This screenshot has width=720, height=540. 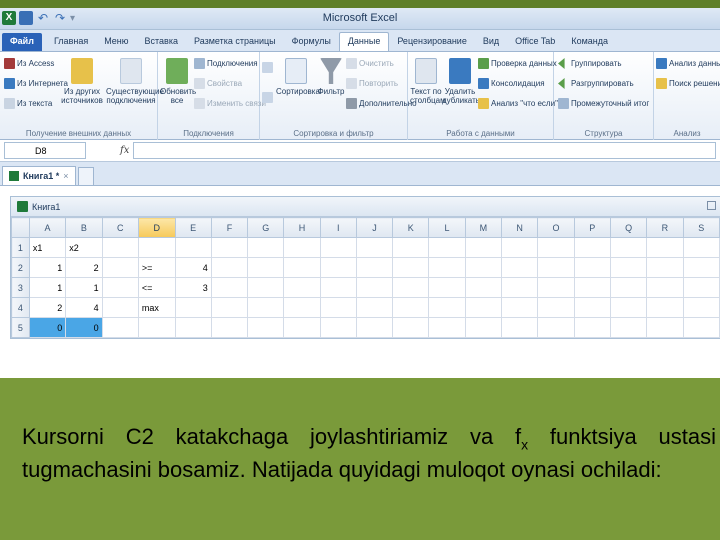 What do you see at coordinates (338, 247) in the screenshot?
I see `cell-i1` at bounding box center [338, 247].